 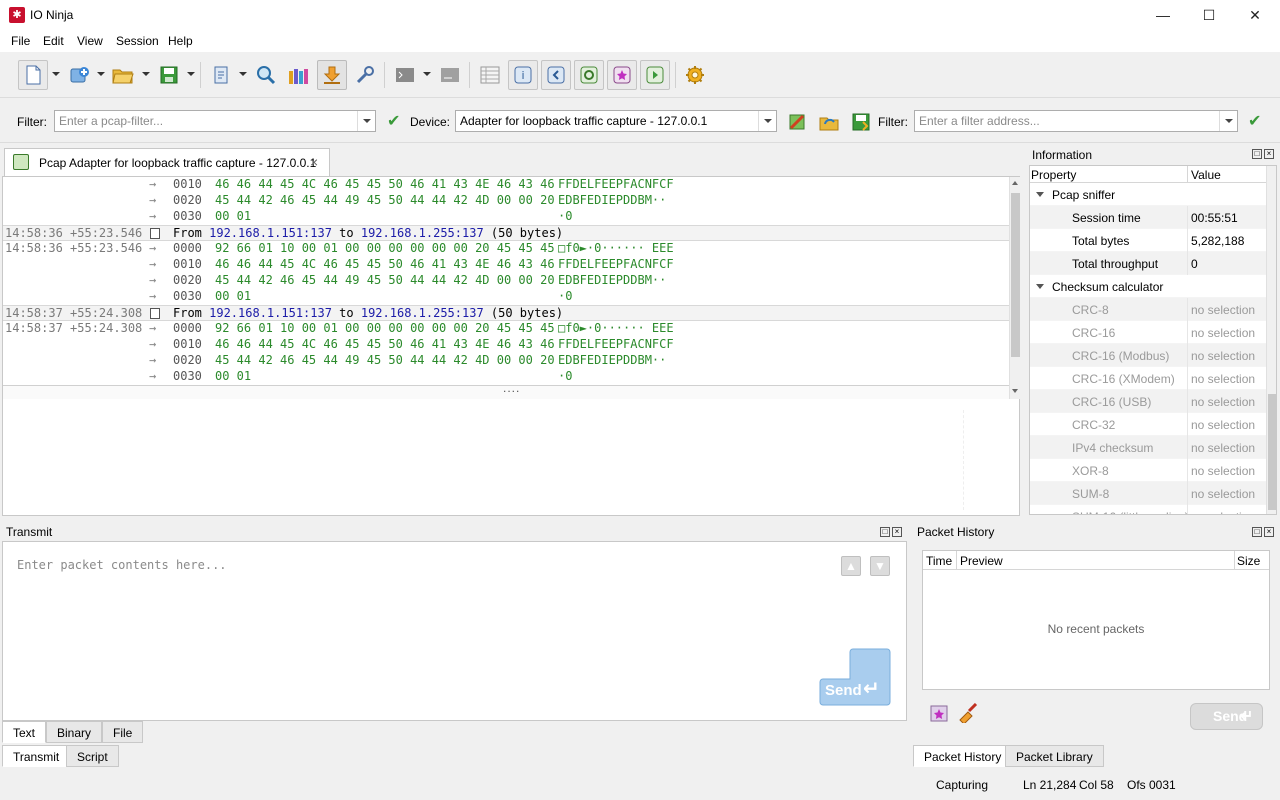 What do you see at coordinates (1248, 561) in the screenshot?
I see `col-size: Size` at bounding box center [1248, 561].